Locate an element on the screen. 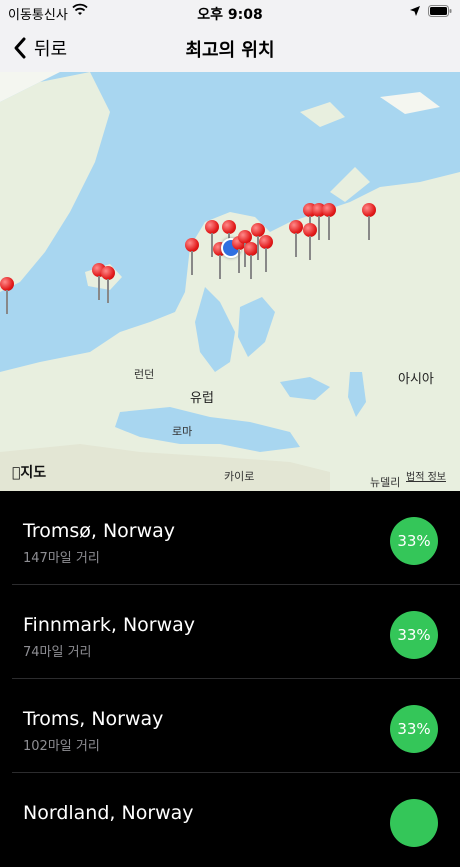  location-name: Tromsø, Norway is located at coordinates (99, 531).